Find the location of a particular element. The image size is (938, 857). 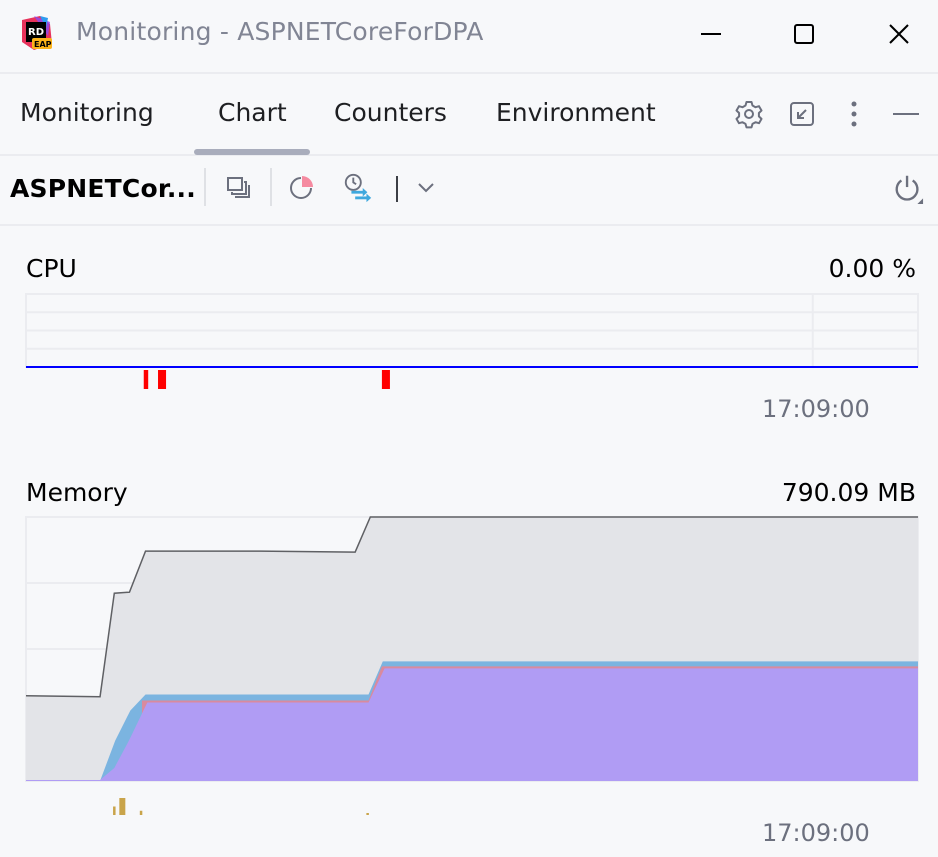

title-bar: RD EAP Monitoring - ASPNETCoreForDPA is located at coordinates (469, 37).